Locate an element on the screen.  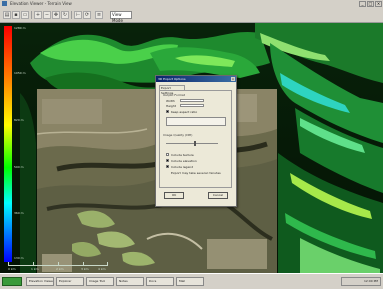
taskbar-item: Explorer is located at coordinates (70, 281).